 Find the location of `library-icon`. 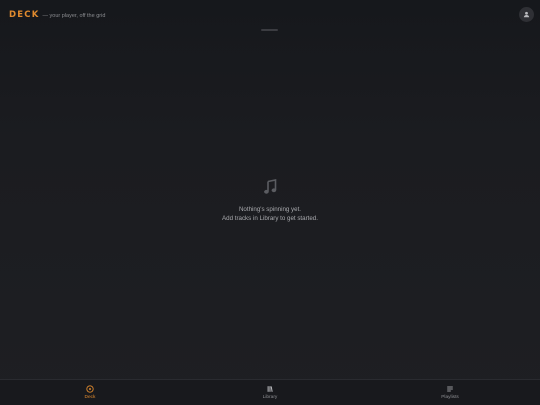

library-icon is located at coordinates (270, 389).